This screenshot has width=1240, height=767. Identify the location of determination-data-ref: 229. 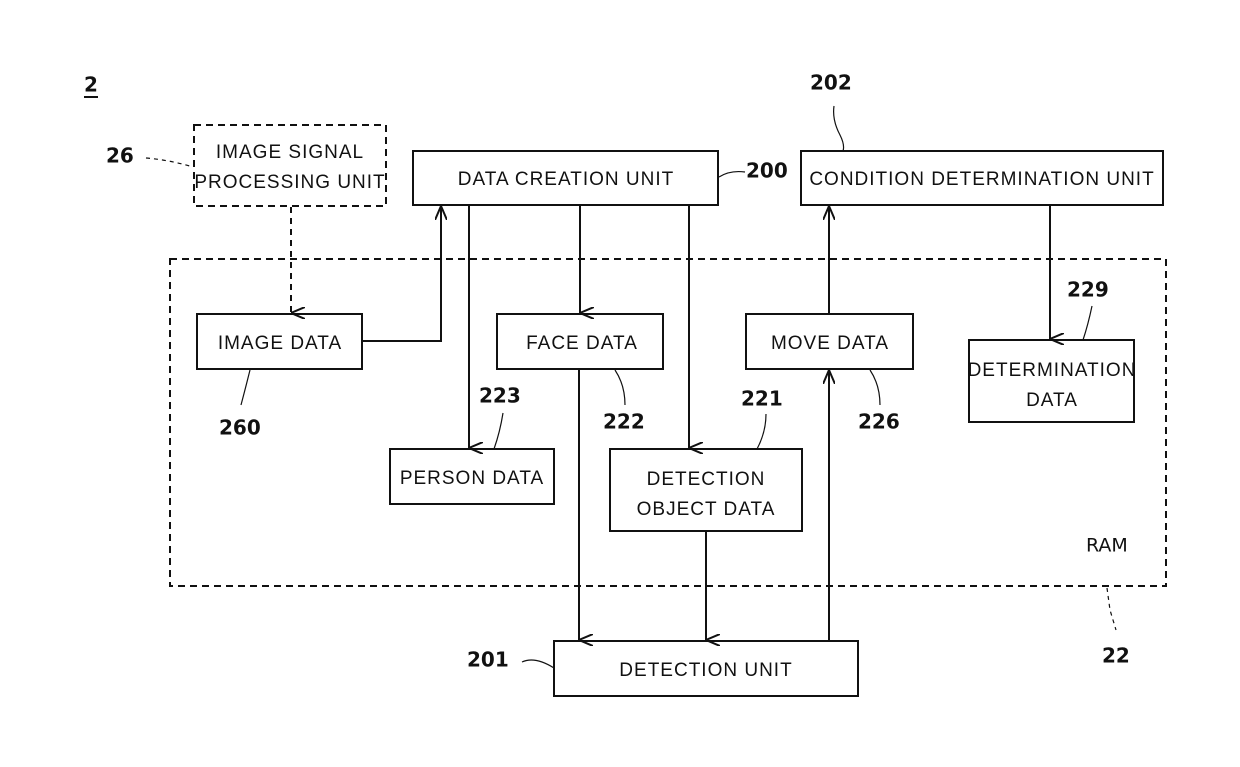
(1088, 290).